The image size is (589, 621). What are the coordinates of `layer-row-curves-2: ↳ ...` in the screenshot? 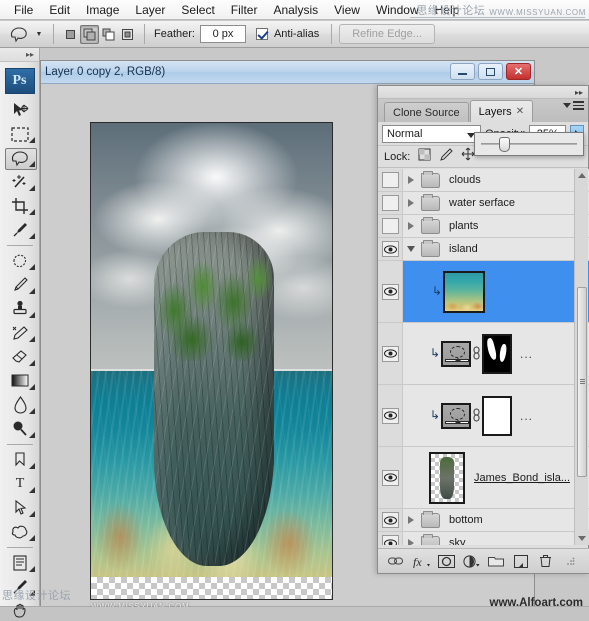 It's located at (483, 416).